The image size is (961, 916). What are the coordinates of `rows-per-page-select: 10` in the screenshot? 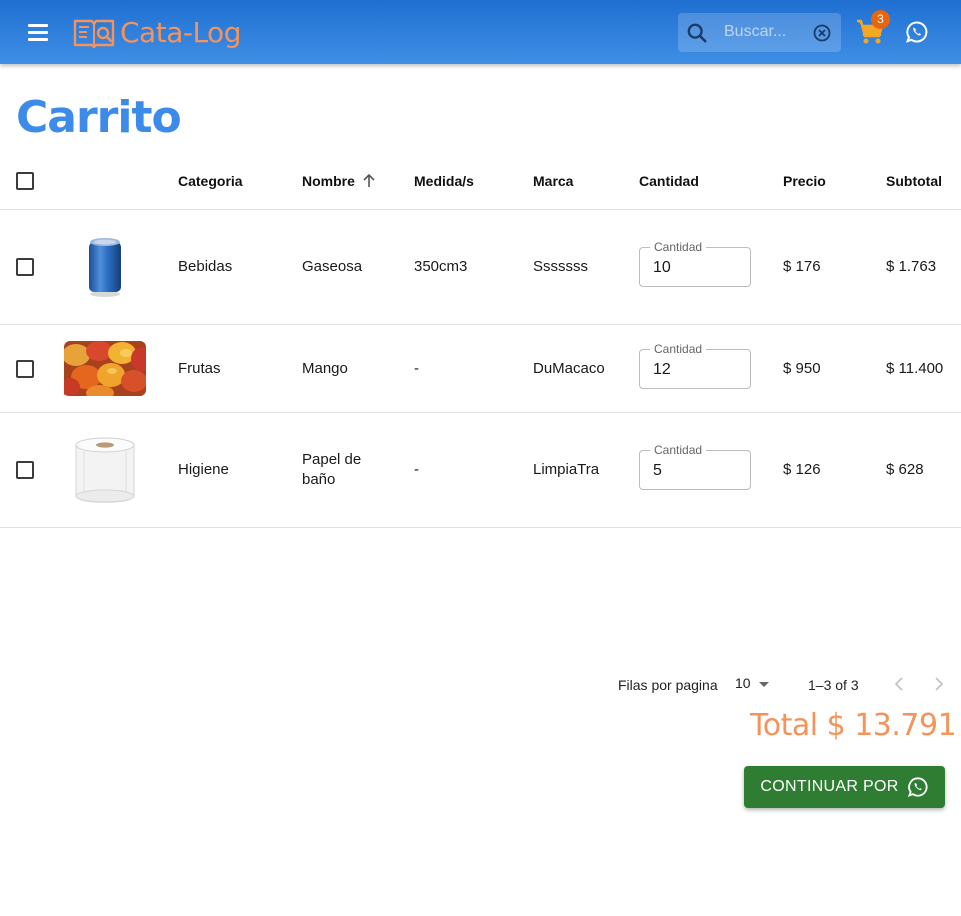 It's located at (753, 685).